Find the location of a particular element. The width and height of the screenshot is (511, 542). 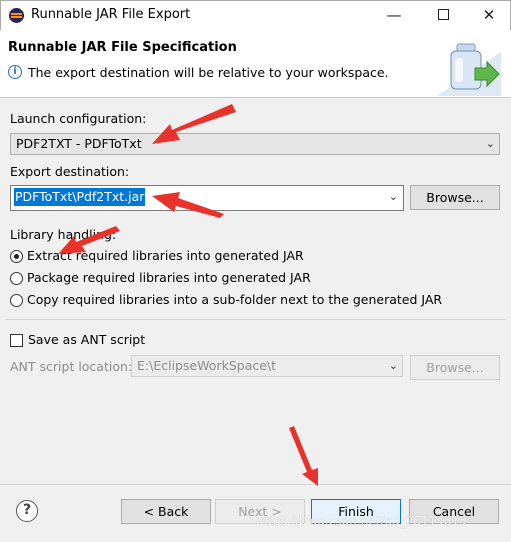

maximize-icon is located at coordinates (443, 14).